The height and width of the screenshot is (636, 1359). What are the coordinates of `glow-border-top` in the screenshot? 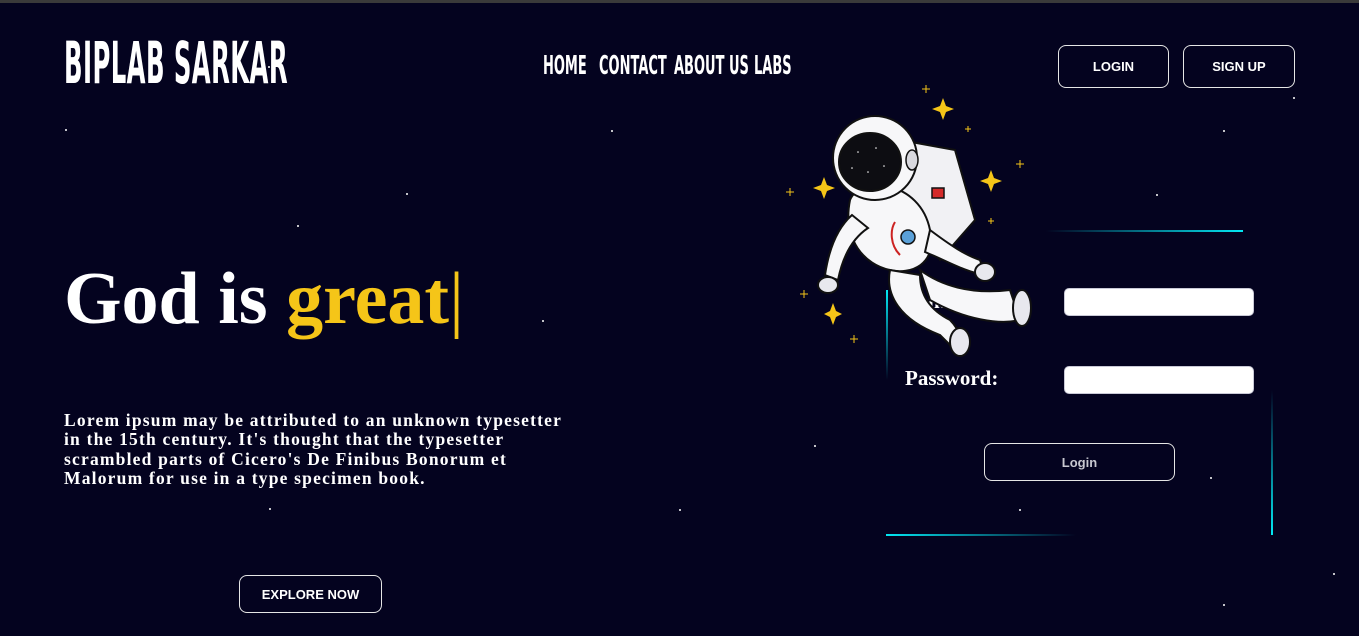 It's located at (1144, 231).